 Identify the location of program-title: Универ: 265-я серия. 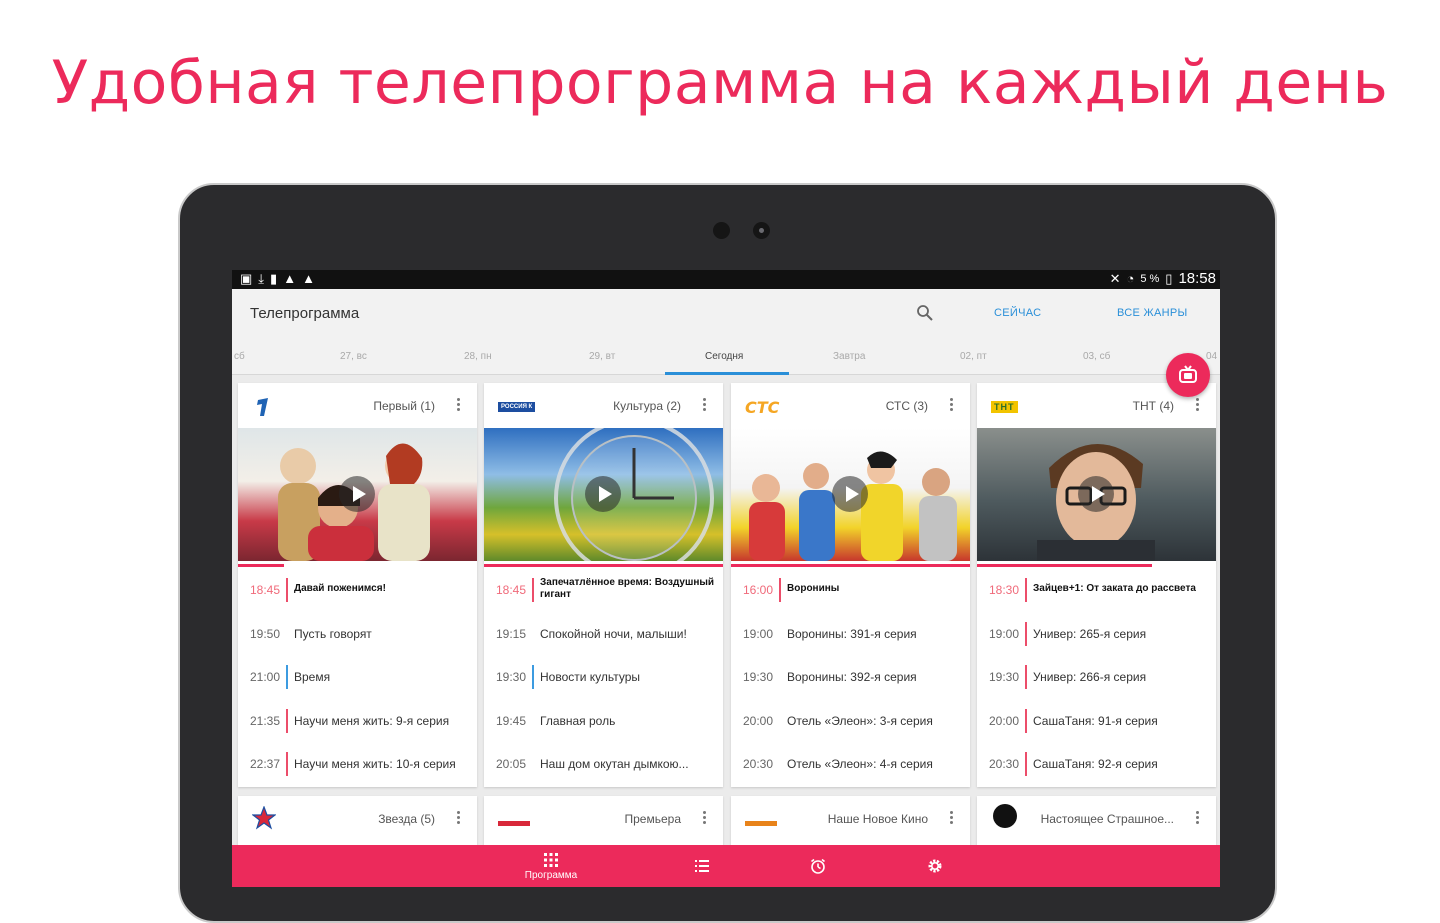
(1090, 634).